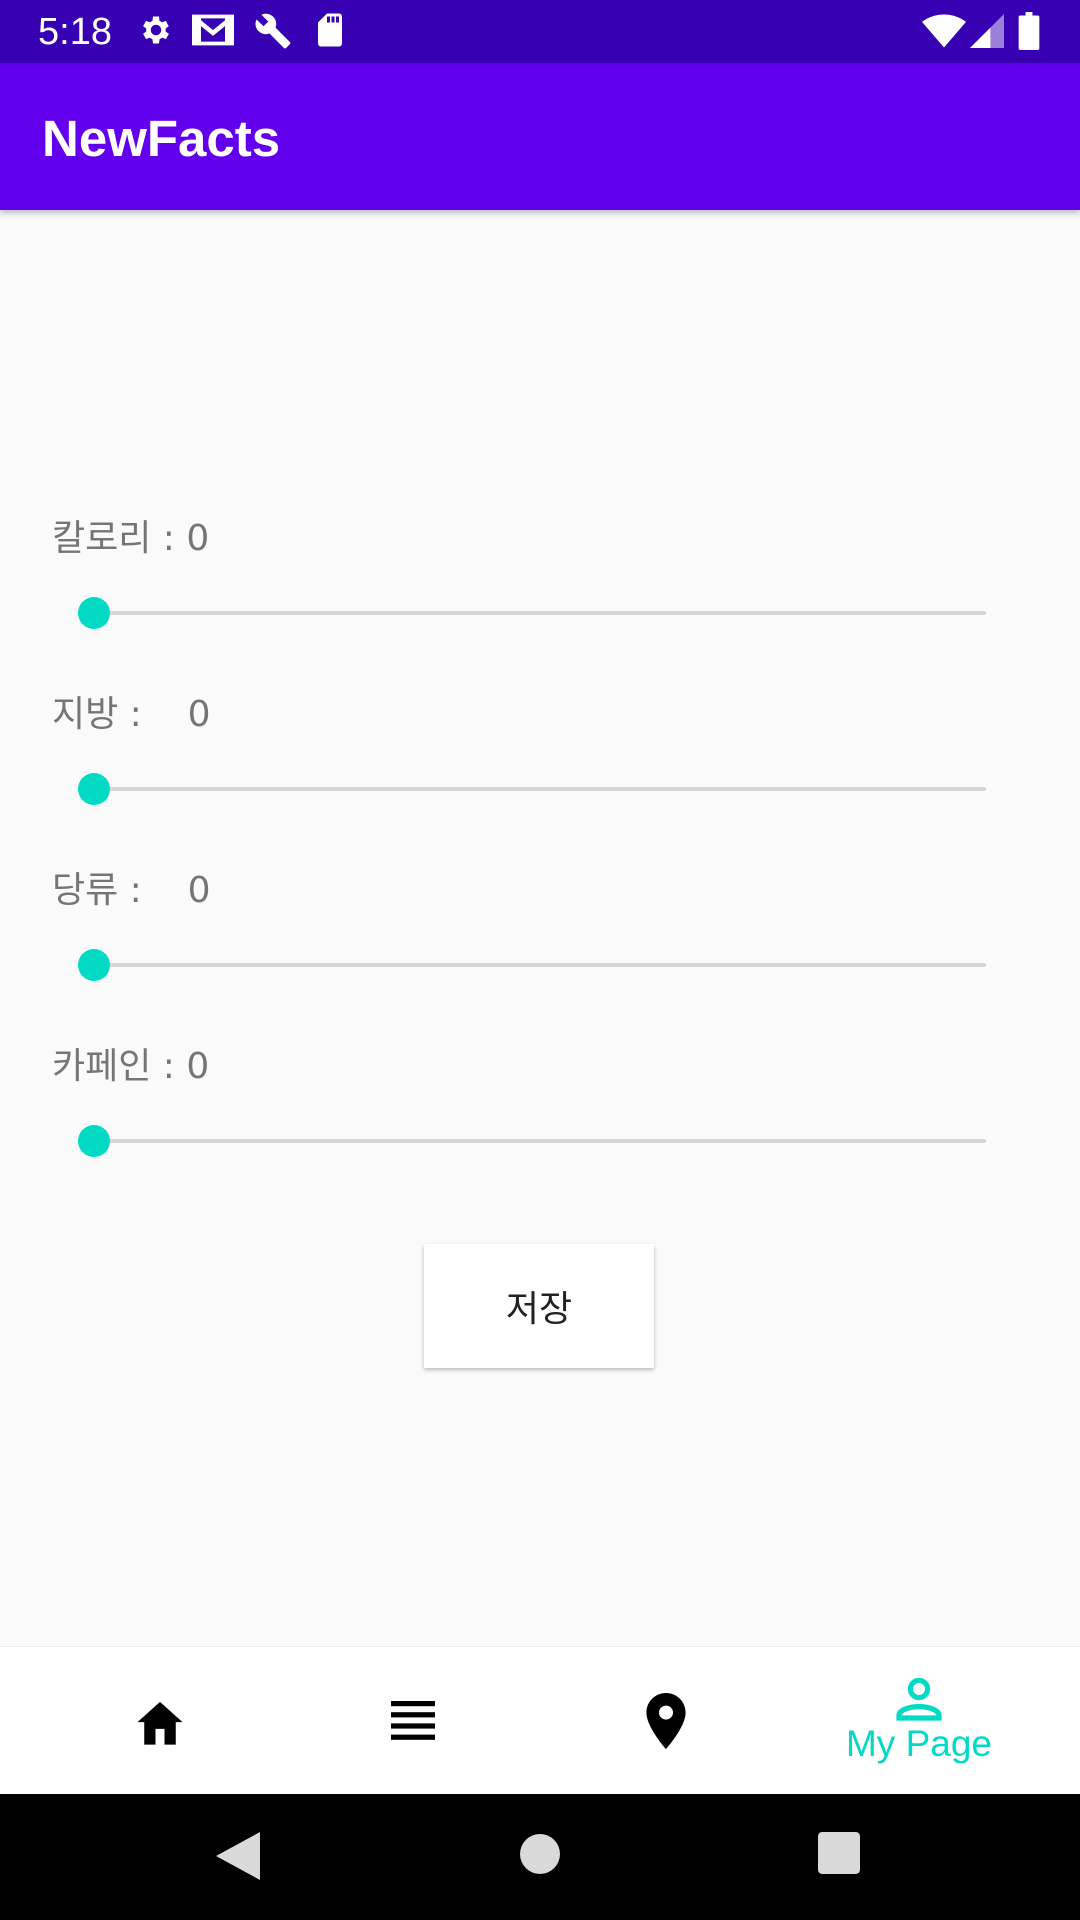  What do you see at coordinates (330, 30) in the screenshot?
I see `sd-card-icon` at bounding box center [330, 30].